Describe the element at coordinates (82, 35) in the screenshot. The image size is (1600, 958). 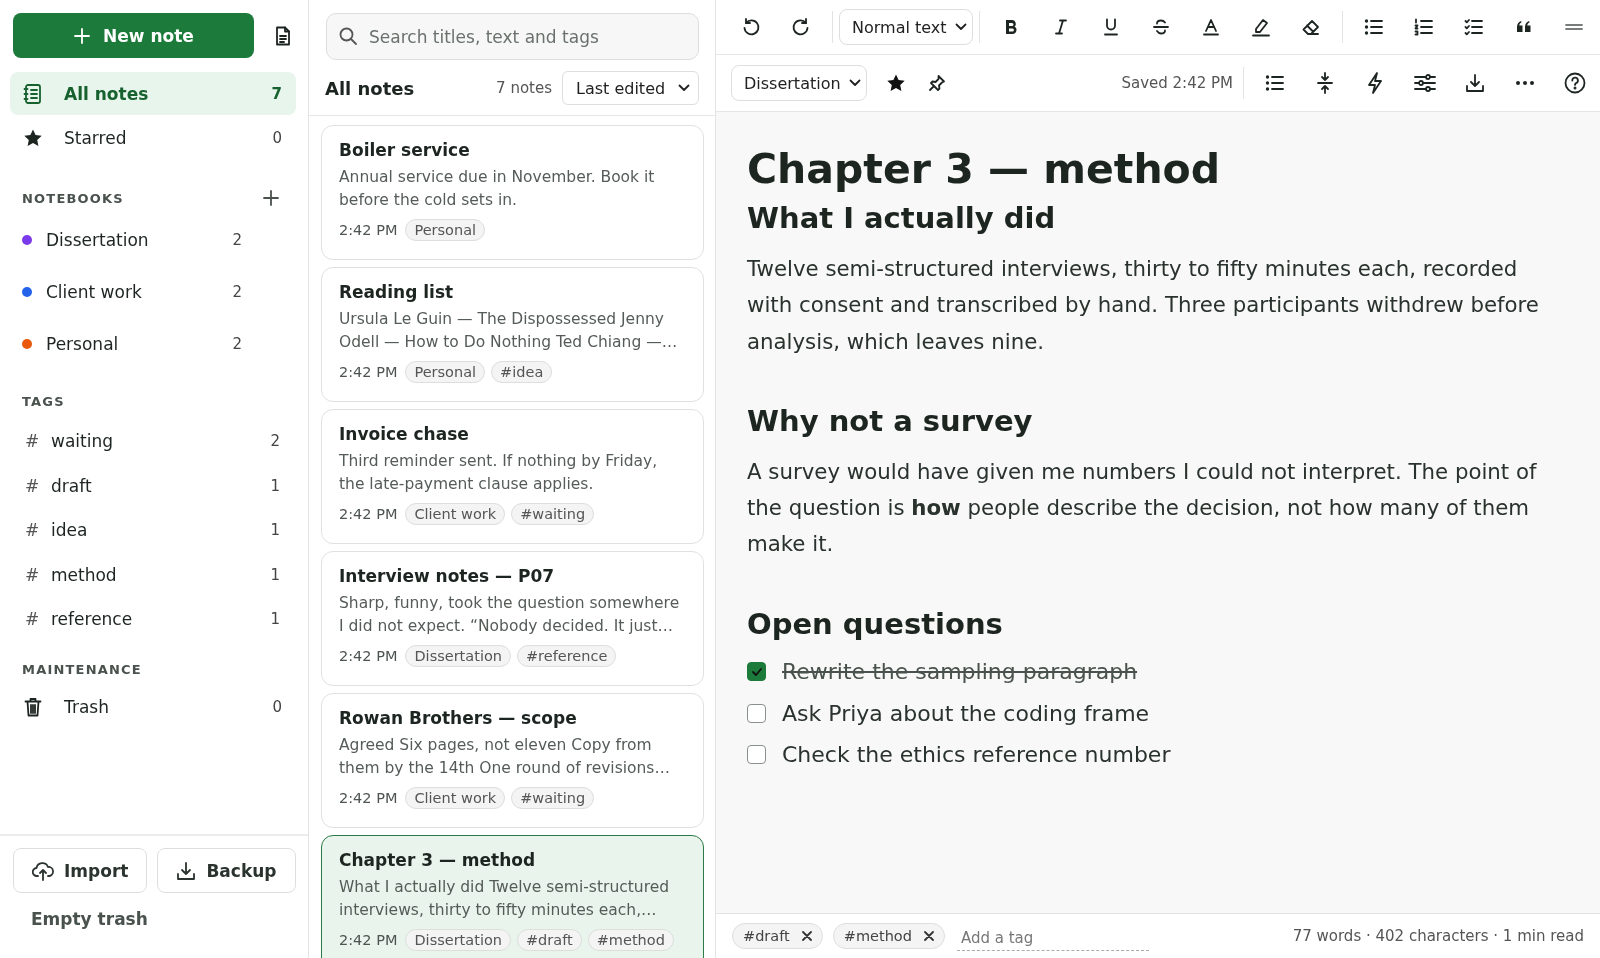
I see `plus-icon` at that location.